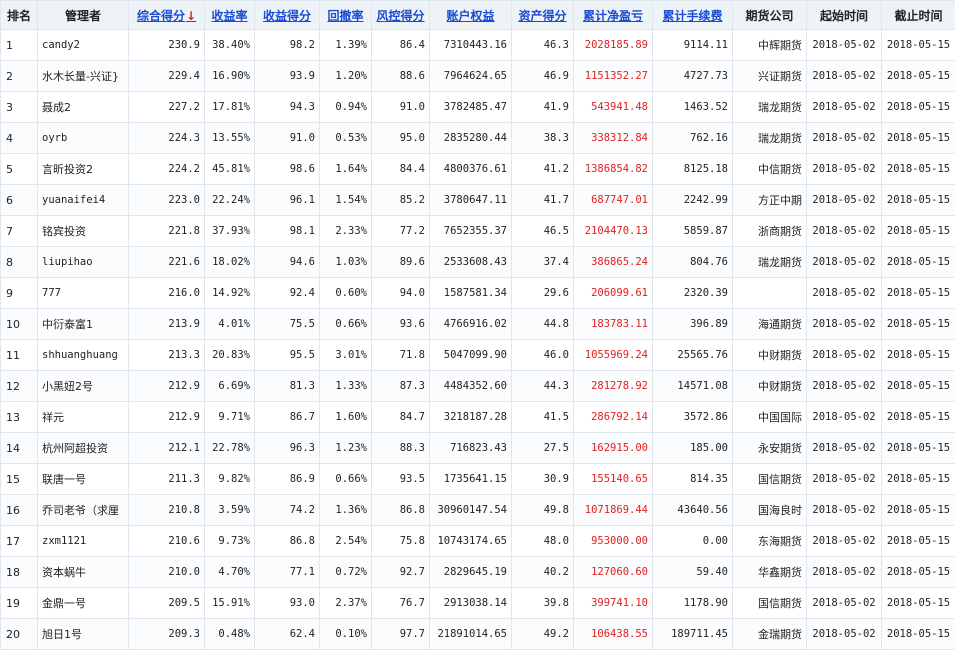 Image resolution: width=955 pixels, height=650 pixels. I want to click on cell-composite-score: 210.8, so click(167, 510).